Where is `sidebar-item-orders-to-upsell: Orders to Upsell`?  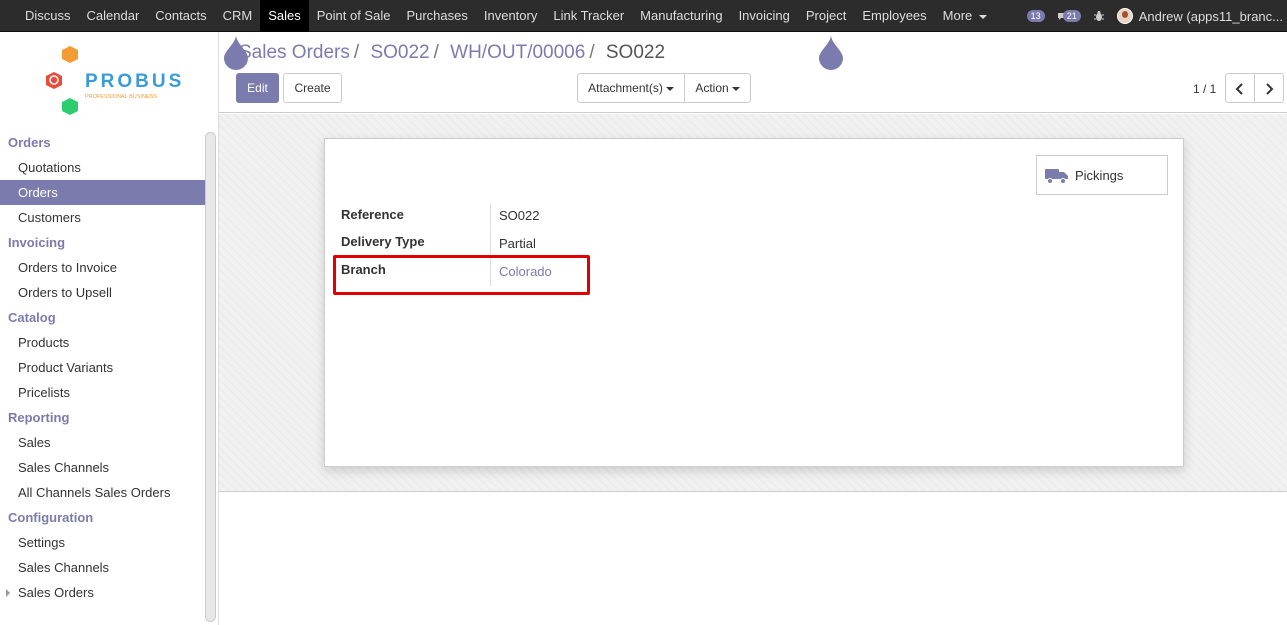 sidebar-item-orders-to-upsell: Orders to Upsell is located at coordinates (102, 292).